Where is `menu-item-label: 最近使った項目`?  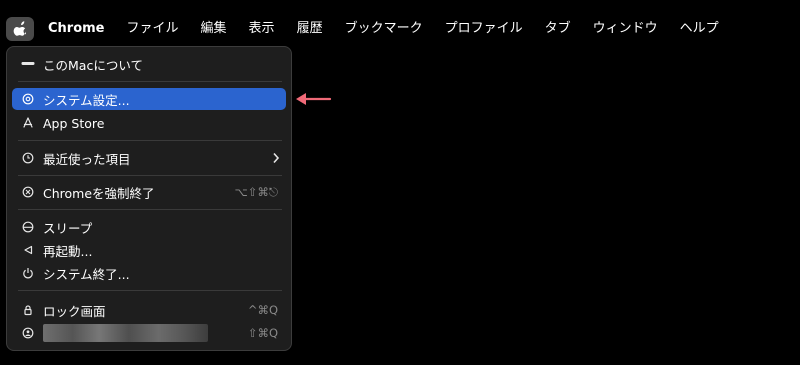
menu-item-label: 最近使った項目 is located at coordinates (87, 159).